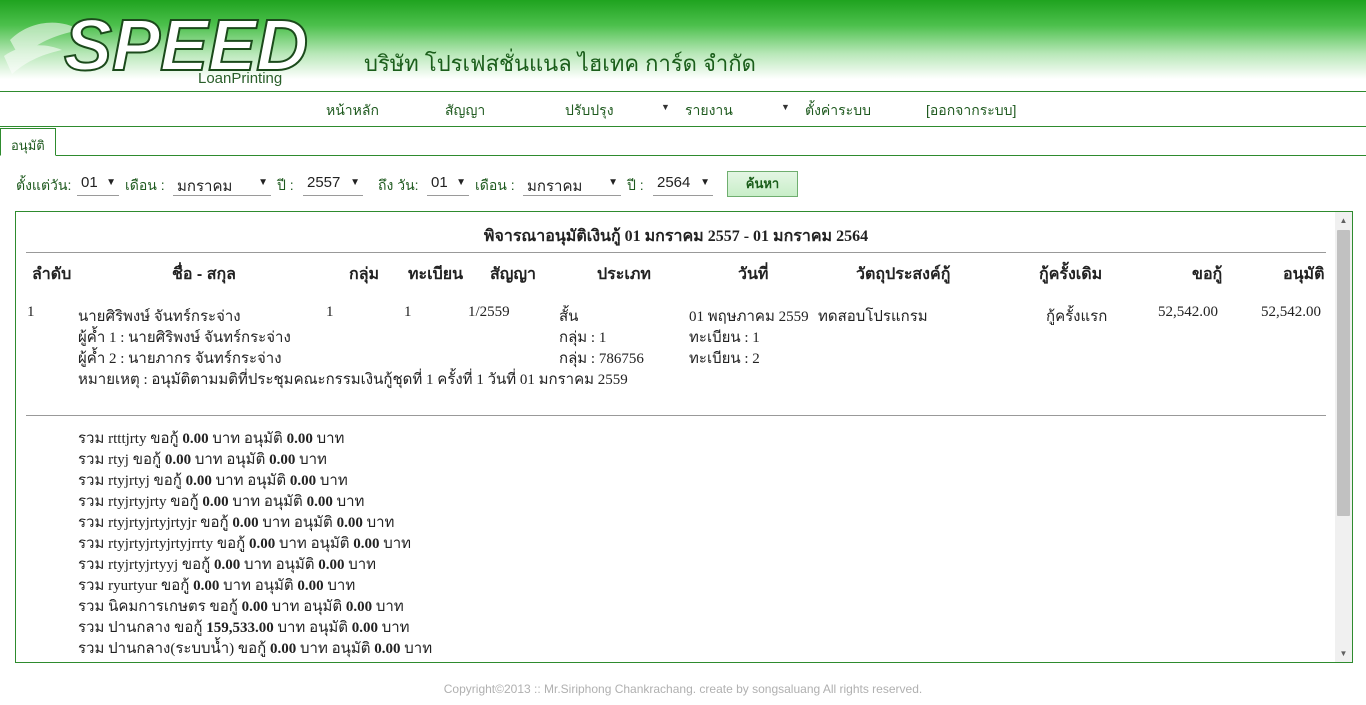 The width and height of the screenshot is (1366, 705). What do you see at coordinates (44, 185) in the screenshot?
I see `from-day-label: ตั้งแต่วัน:` at bounding box center [44, 185].